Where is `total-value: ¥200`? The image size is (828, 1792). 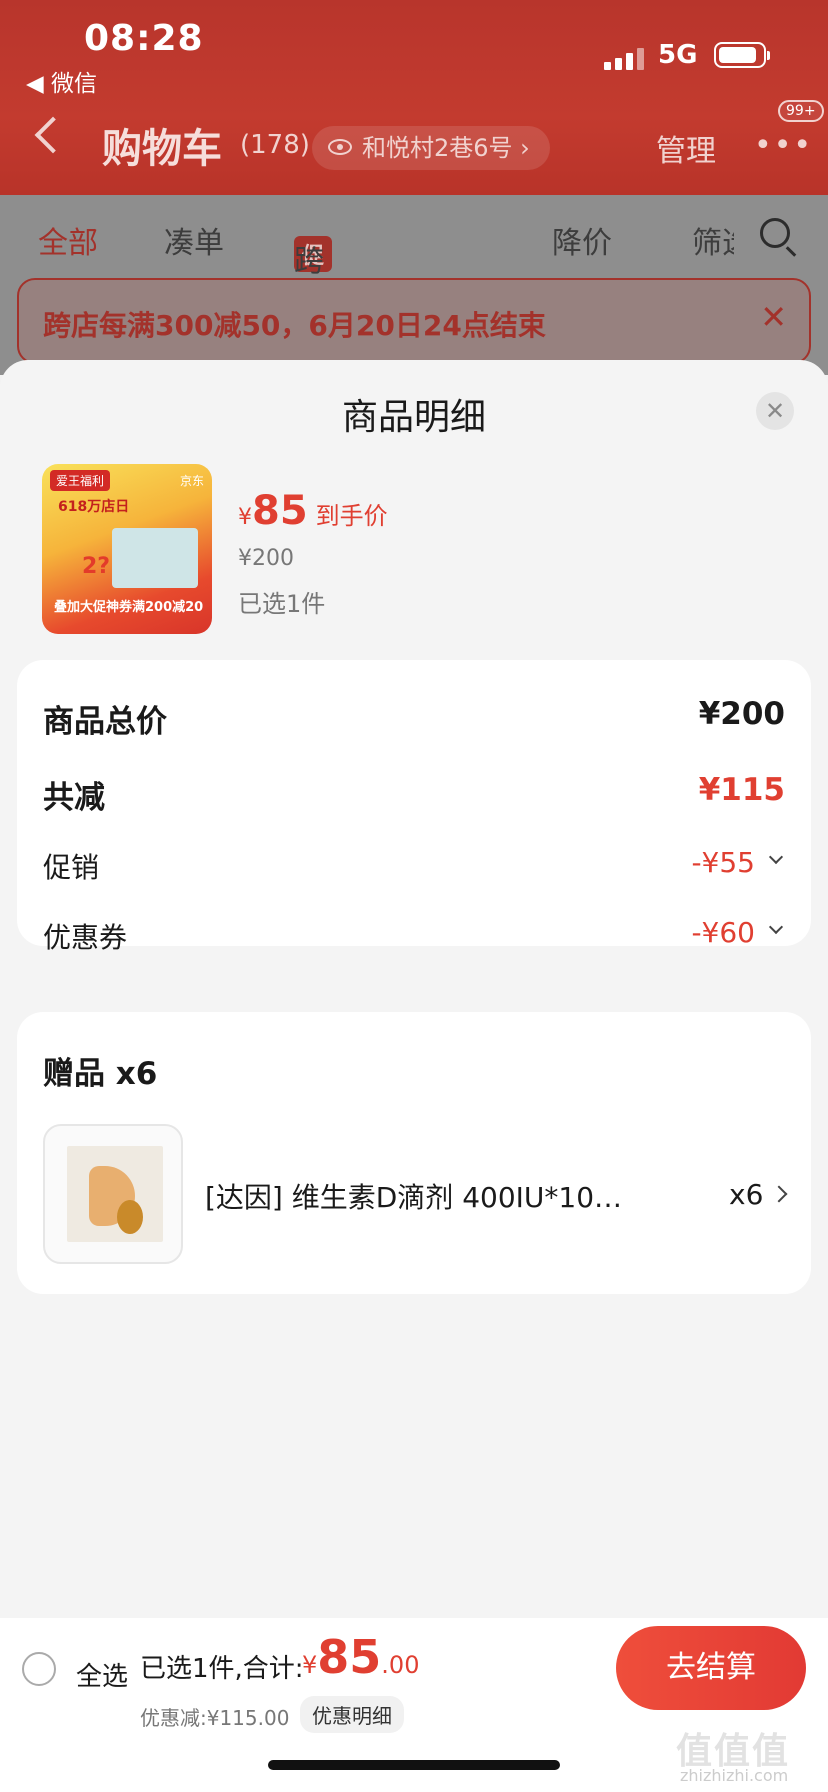
total-value: ¥200 is located at coordinates (741, 714).